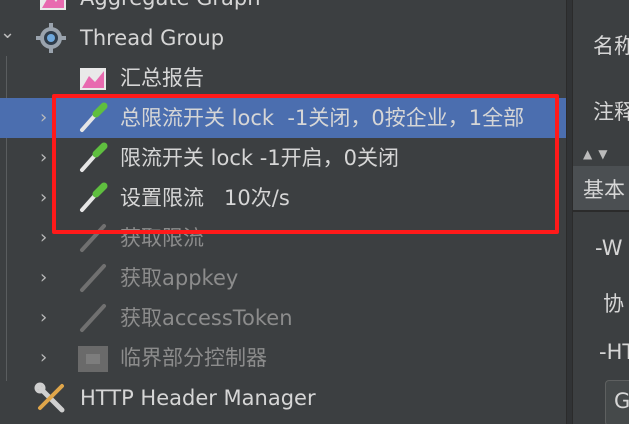  What do you see at coordinates (621, 401) in the screenshot?
I see `method-select-value: G` at bounding box center [621, 401].